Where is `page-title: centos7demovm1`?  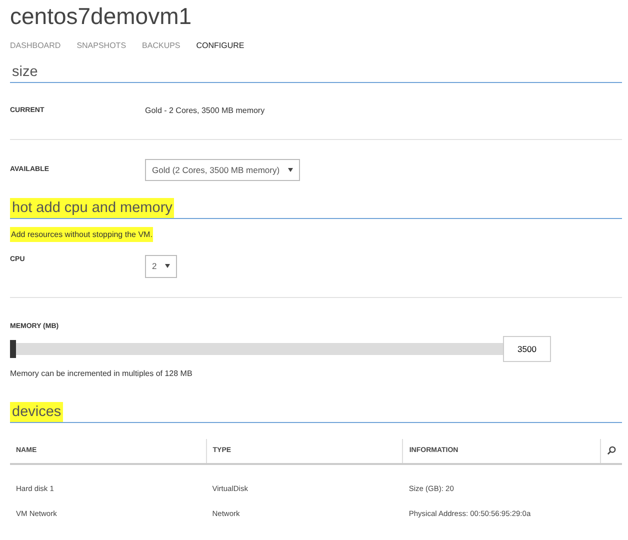 page-title: centos7demovm1 is located at coordinates (101, 16).